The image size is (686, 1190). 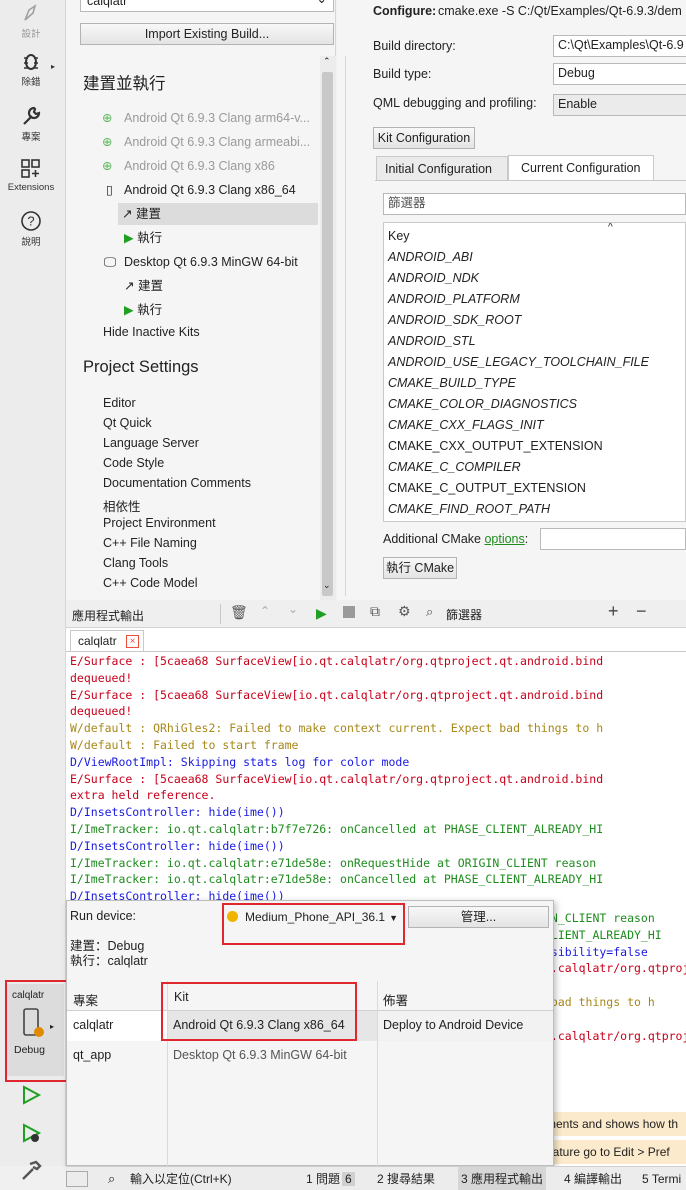 I want to click on tab-label: 問題, so click(x=328, y=1179).